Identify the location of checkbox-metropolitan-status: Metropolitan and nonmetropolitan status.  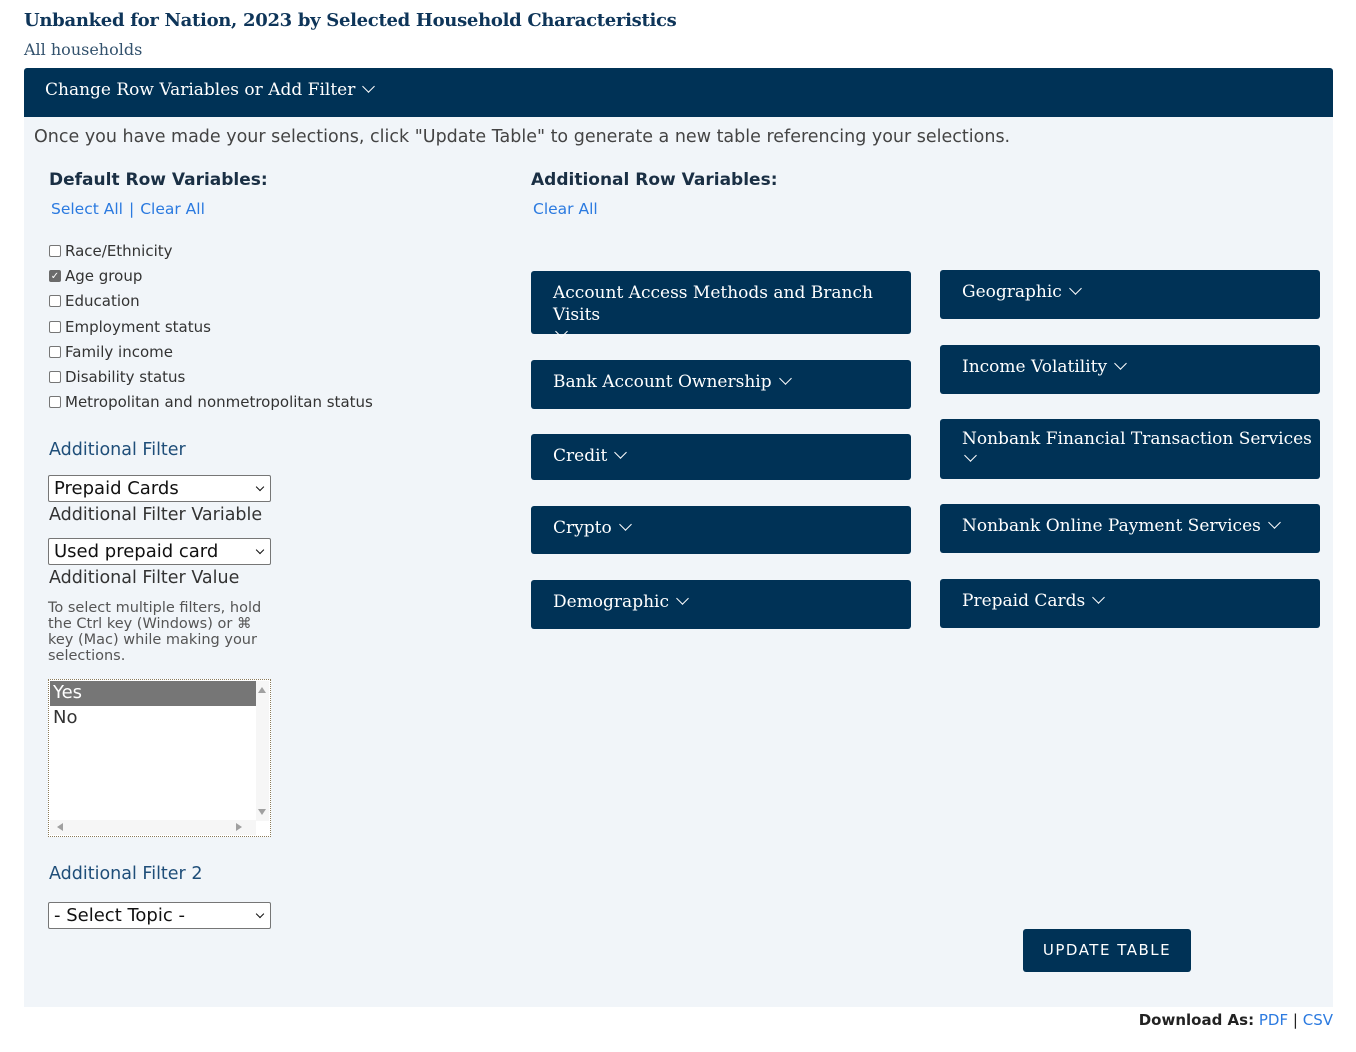
(211, 402).